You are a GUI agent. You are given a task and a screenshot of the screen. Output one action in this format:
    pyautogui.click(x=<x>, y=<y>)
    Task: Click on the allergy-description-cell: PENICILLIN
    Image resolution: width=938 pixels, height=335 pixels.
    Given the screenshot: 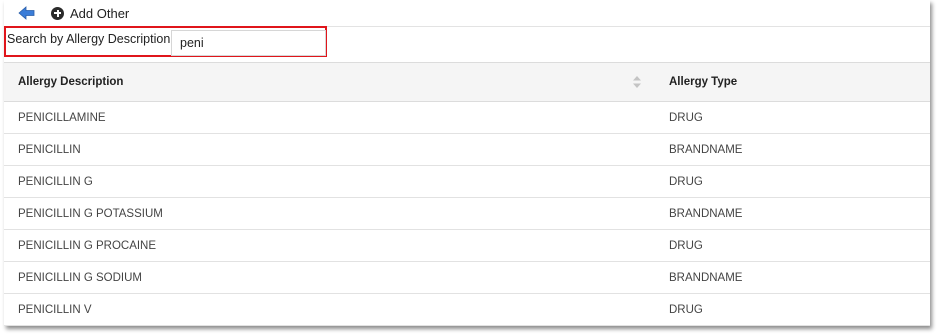 What is the action you would take?
    pyautogui.click(x=329, y=149)
    